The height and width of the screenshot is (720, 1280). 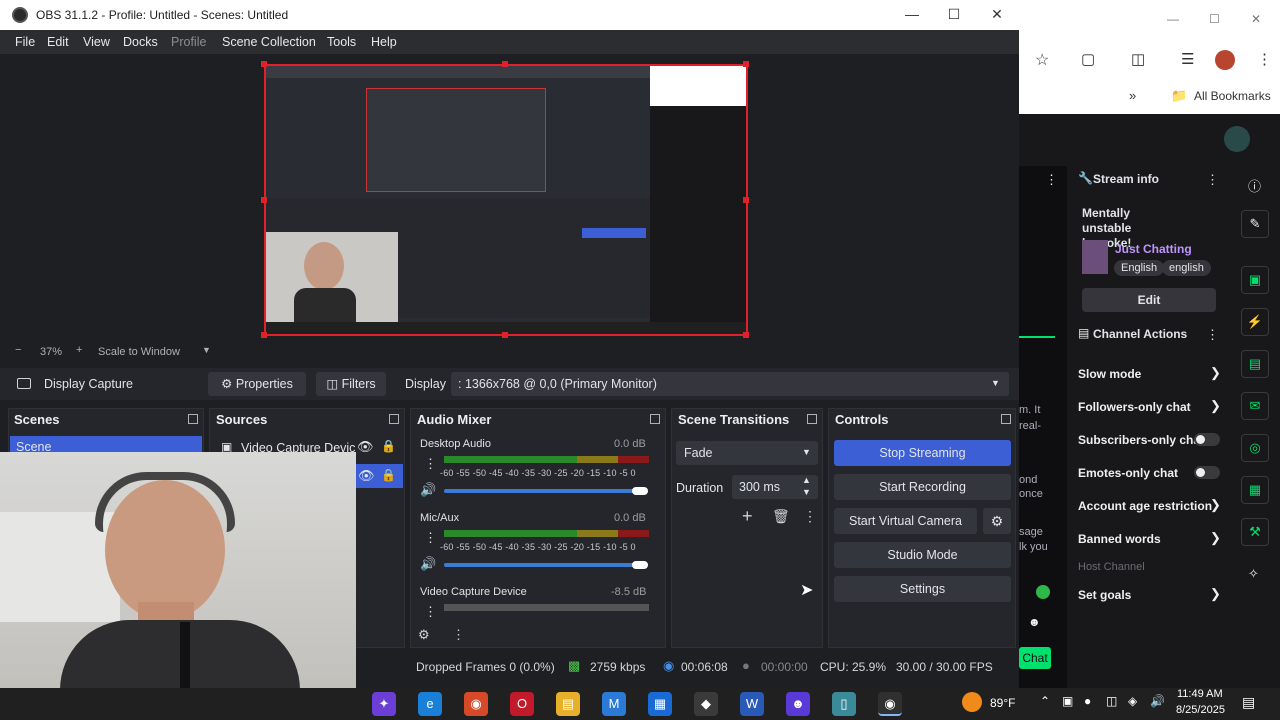 What do you see at coordinates (660, 704) in the screenshot?
I see `store-icon: ▦` at bounding box center [660, 704].